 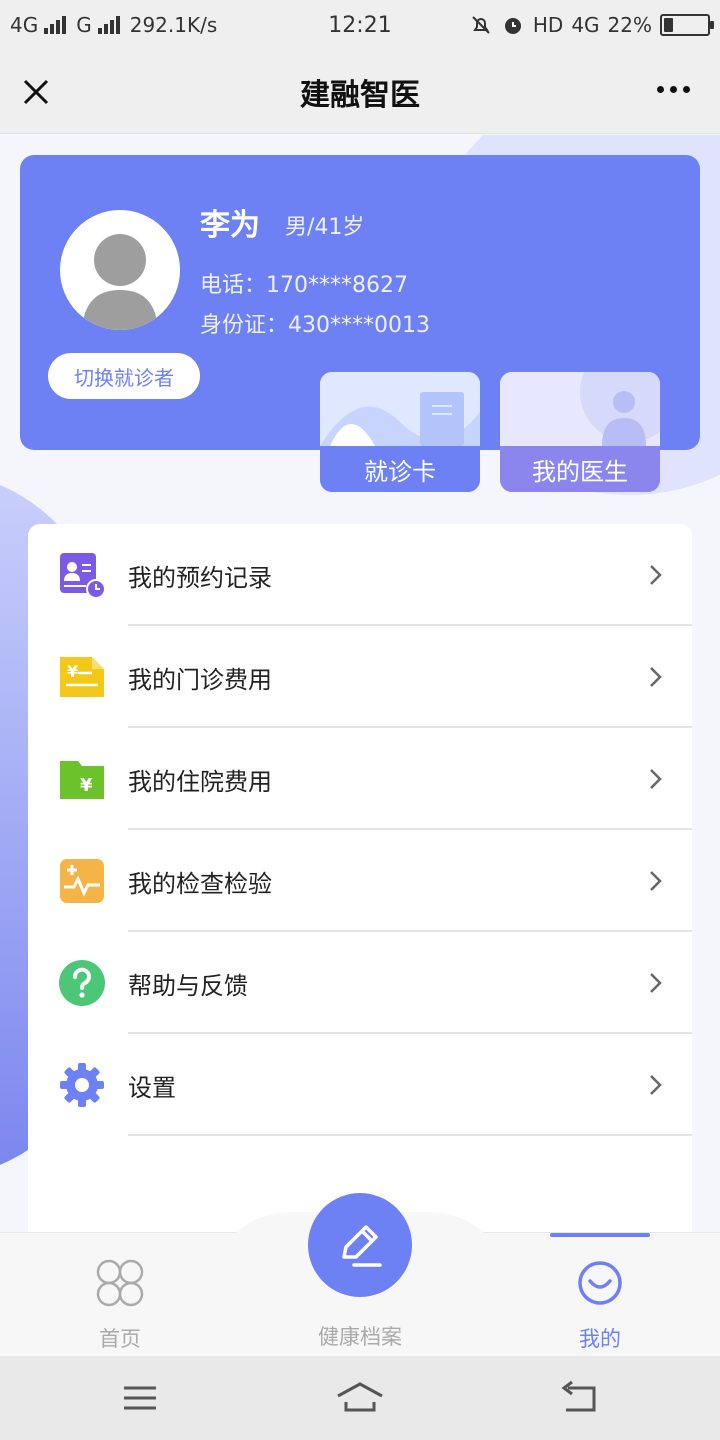 I want to click on title-bar: 建融智医, so click(x=360, y=92).